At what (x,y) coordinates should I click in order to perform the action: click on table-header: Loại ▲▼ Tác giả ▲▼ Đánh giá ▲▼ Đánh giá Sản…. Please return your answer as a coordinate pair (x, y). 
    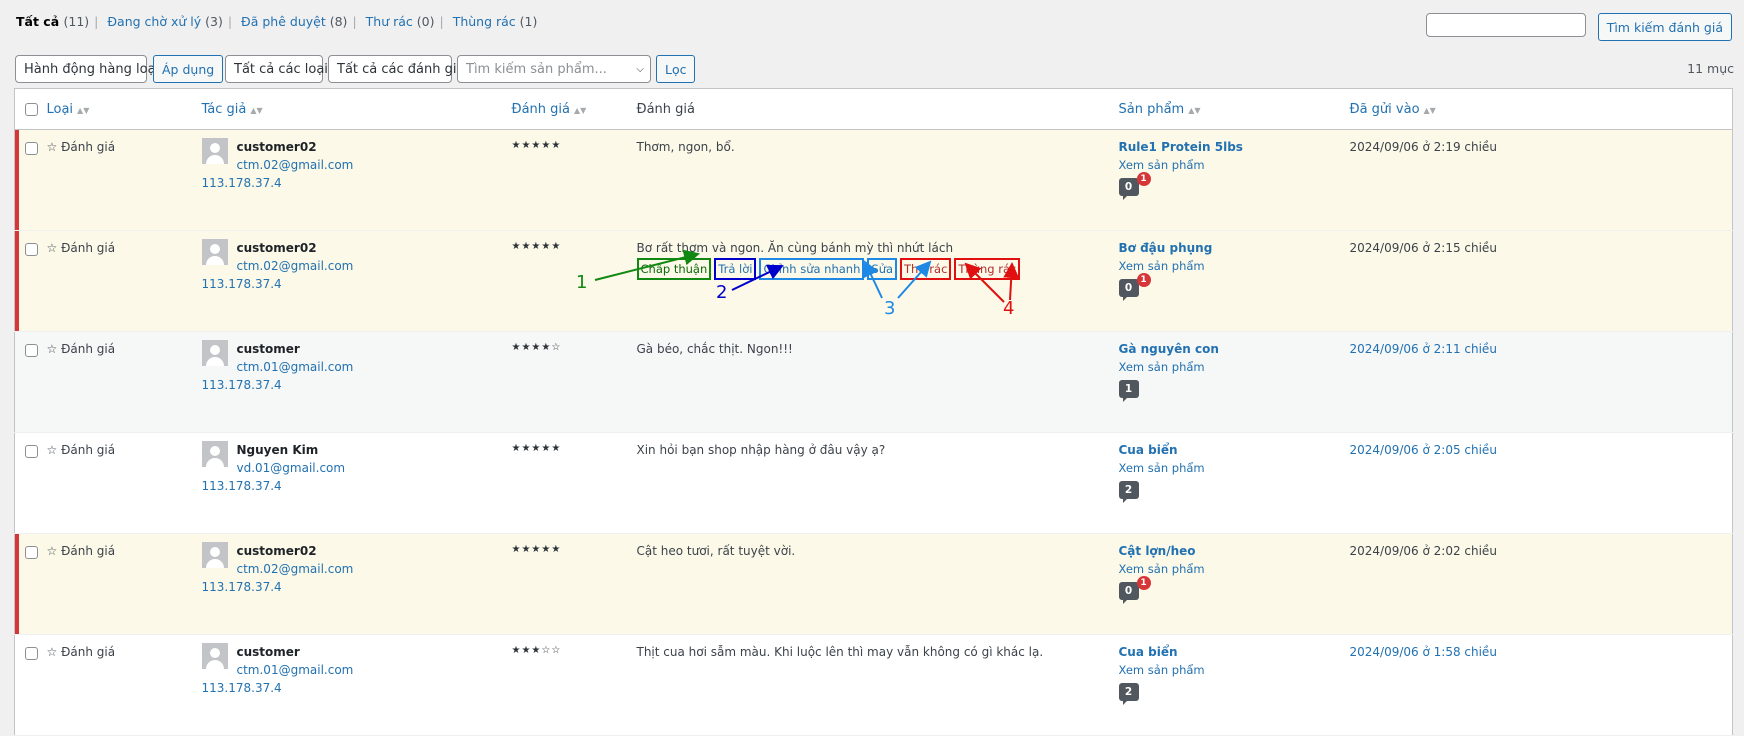
    Looking at the image, I should click on (873, 109).